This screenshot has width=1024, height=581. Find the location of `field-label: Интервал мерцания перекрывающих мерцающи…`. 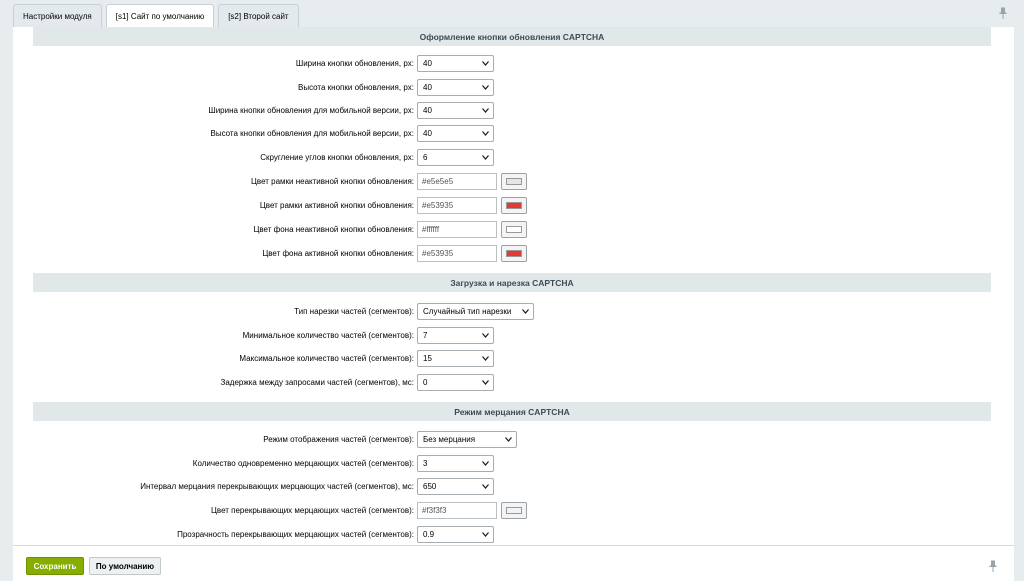

field-label: Интервал мерцания перекрывающих мерцающи… is located at coordinates (277, 486).